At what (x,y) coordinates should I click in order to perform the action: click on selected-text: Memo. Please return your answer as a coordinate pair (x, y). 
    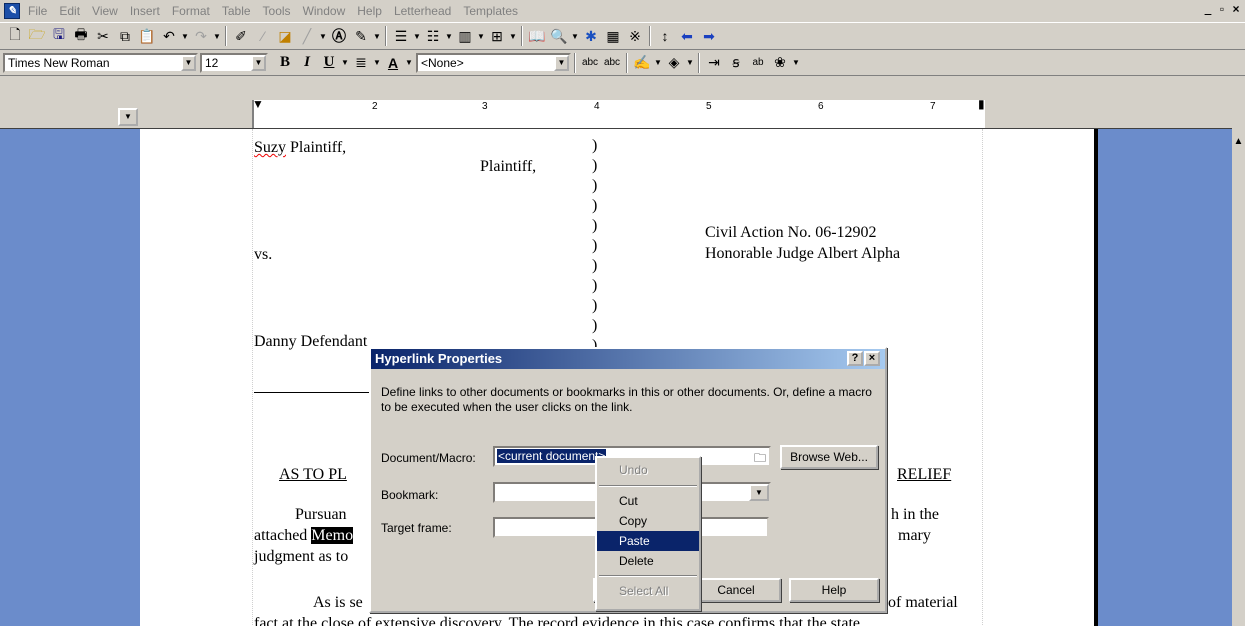
    Looking at the image, I should click on (332, 535).